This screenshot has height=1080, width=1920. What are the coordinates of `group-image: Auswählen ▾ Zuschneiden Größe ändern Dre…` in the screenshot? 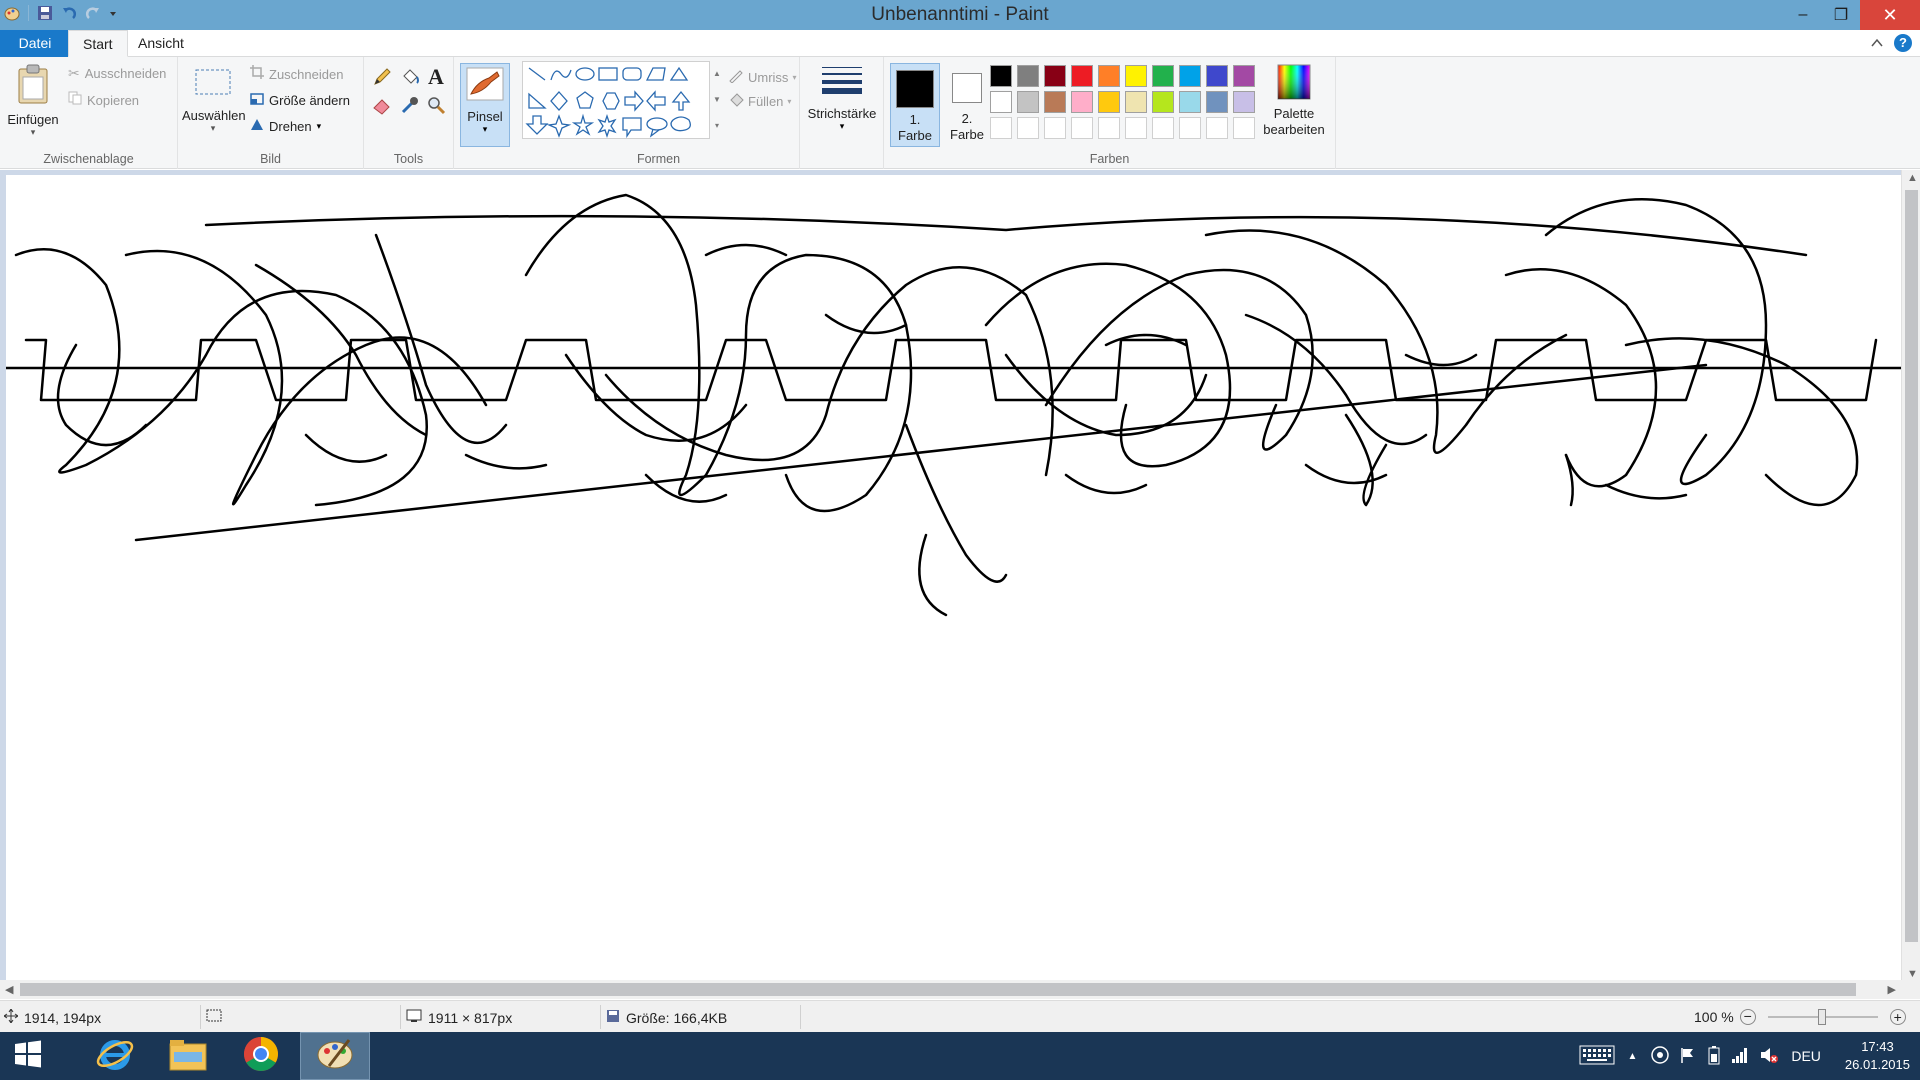 It's located at (271, 113).